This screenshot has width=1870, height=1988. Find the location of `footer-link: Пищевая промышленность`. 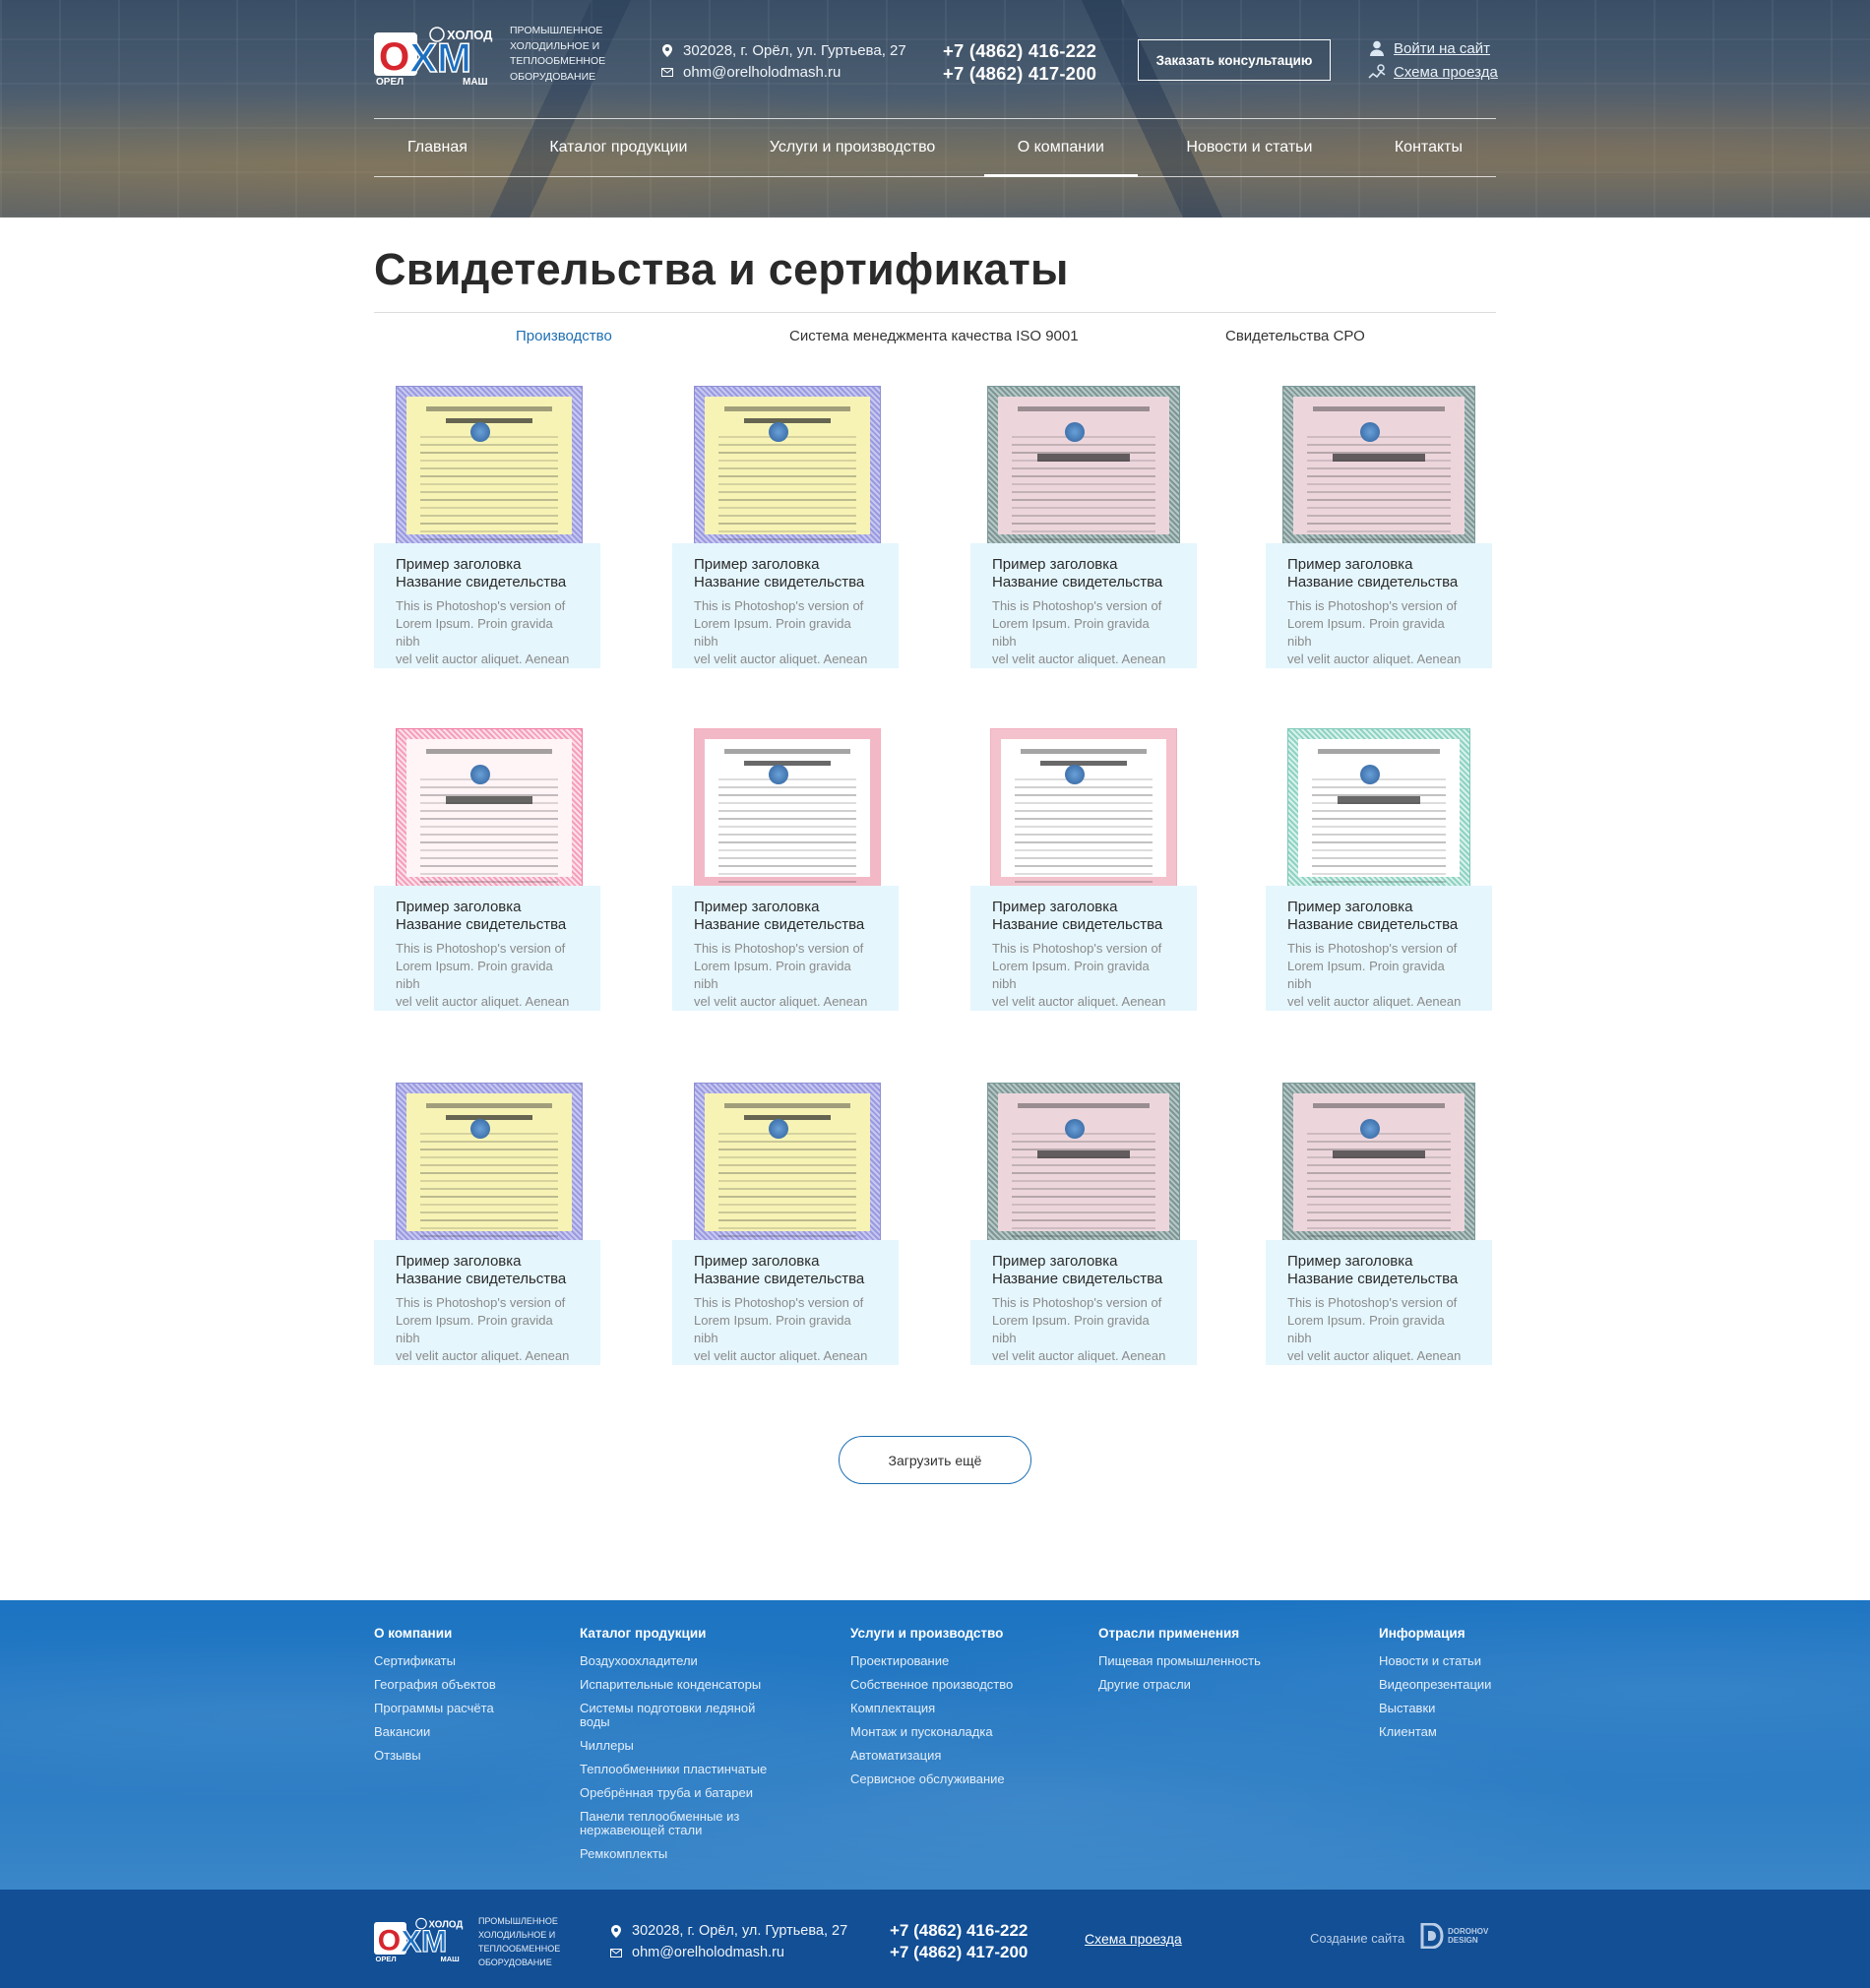

footer-link: Пищевая промышленность is located at coordinates (1206, 1661).